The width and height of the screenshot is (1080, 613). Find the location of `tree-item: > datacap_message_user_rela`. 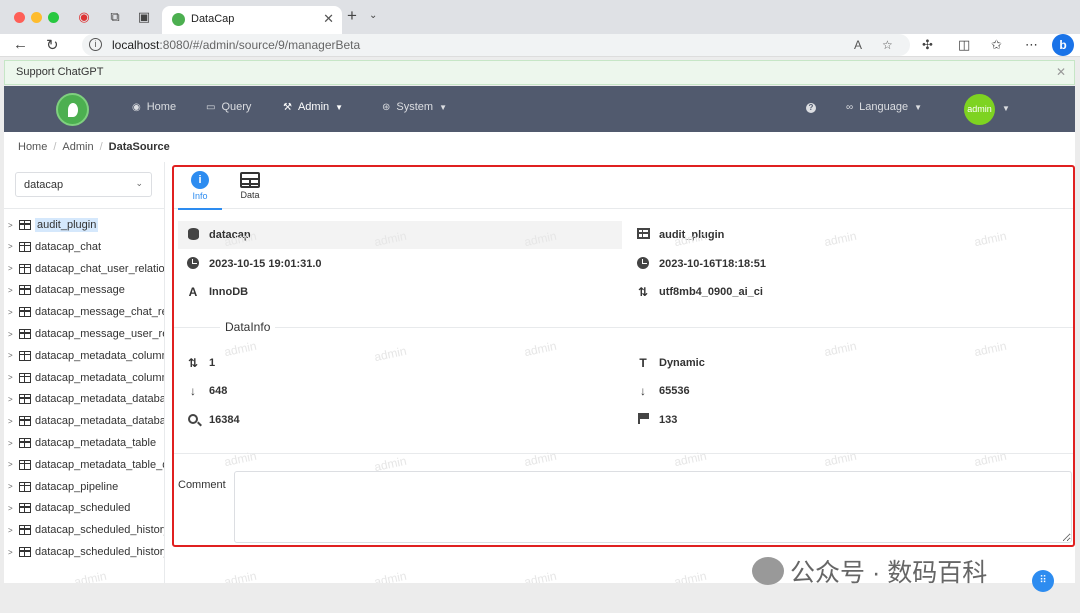

tree-item: > datacap_message_user_rela is located at coordinates (86, 334).